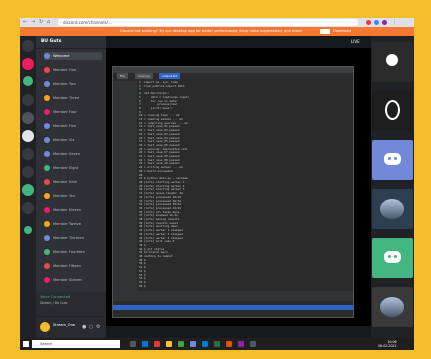 Image resolution: width=431 pixels, height=359 pixels. I want to click on video-tiles, so click(392, 187).